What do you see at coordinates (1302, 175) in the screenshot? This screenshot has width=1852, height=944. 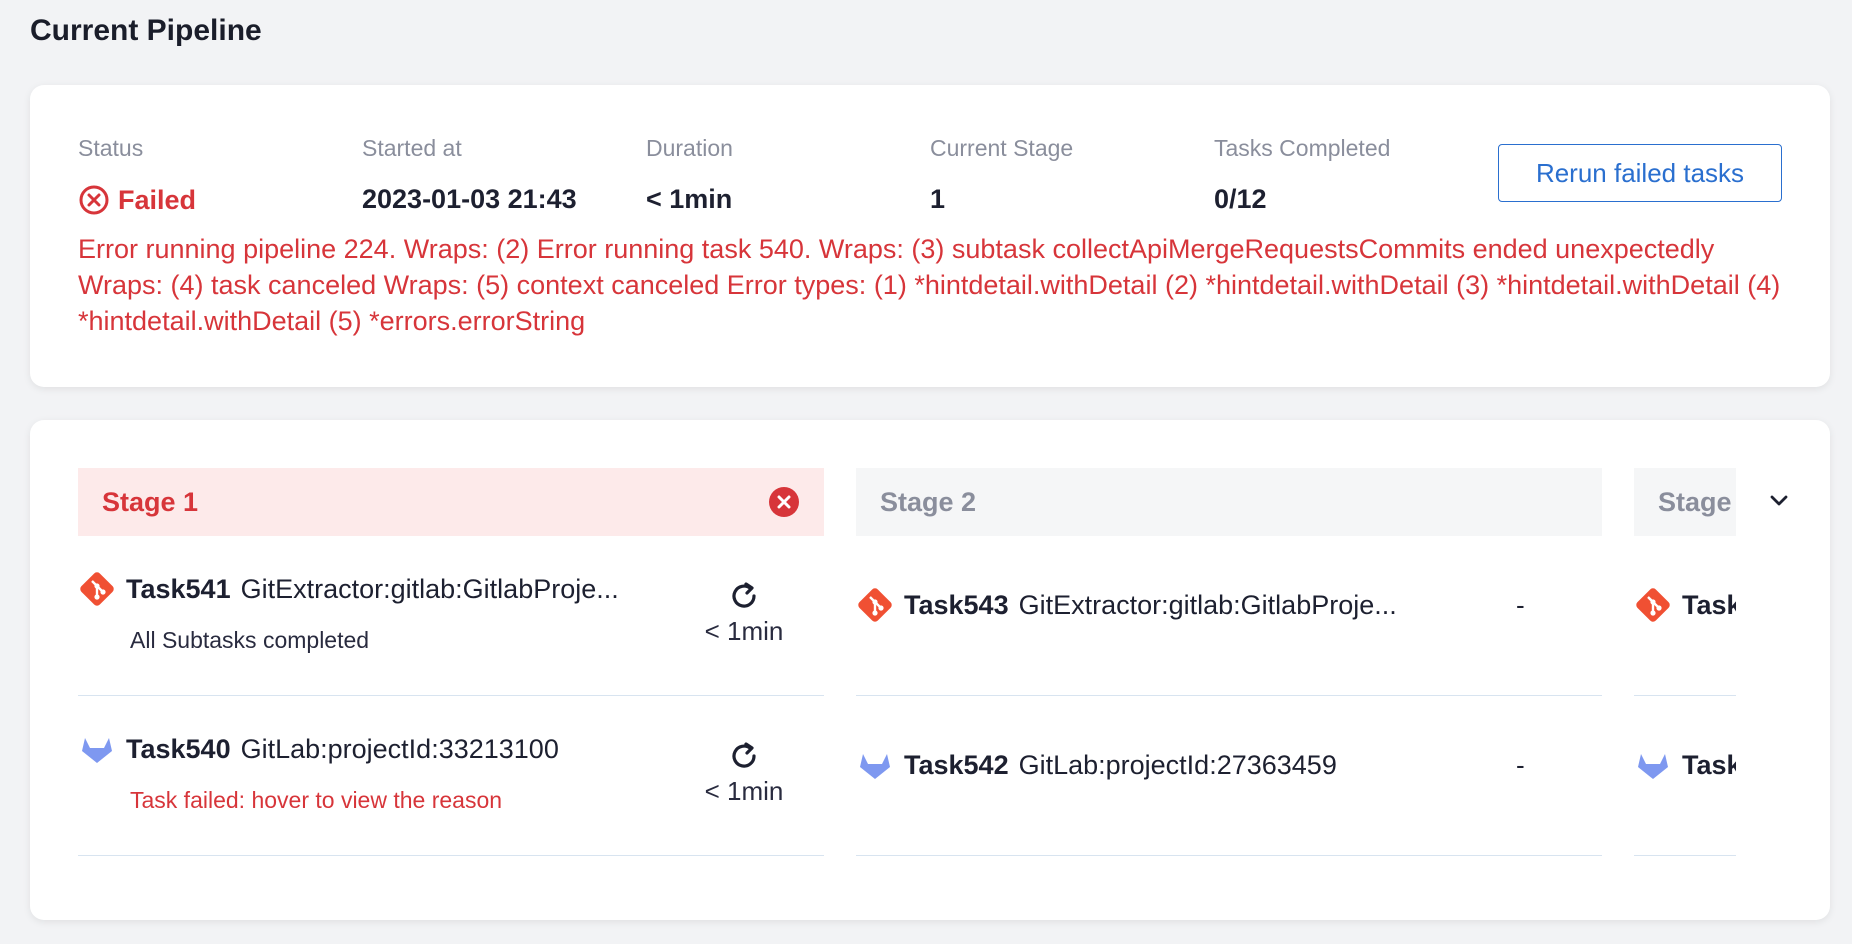 I see `tasks-completed-info: Tasks Completed 0/12` at bounding box center [1302, 175].